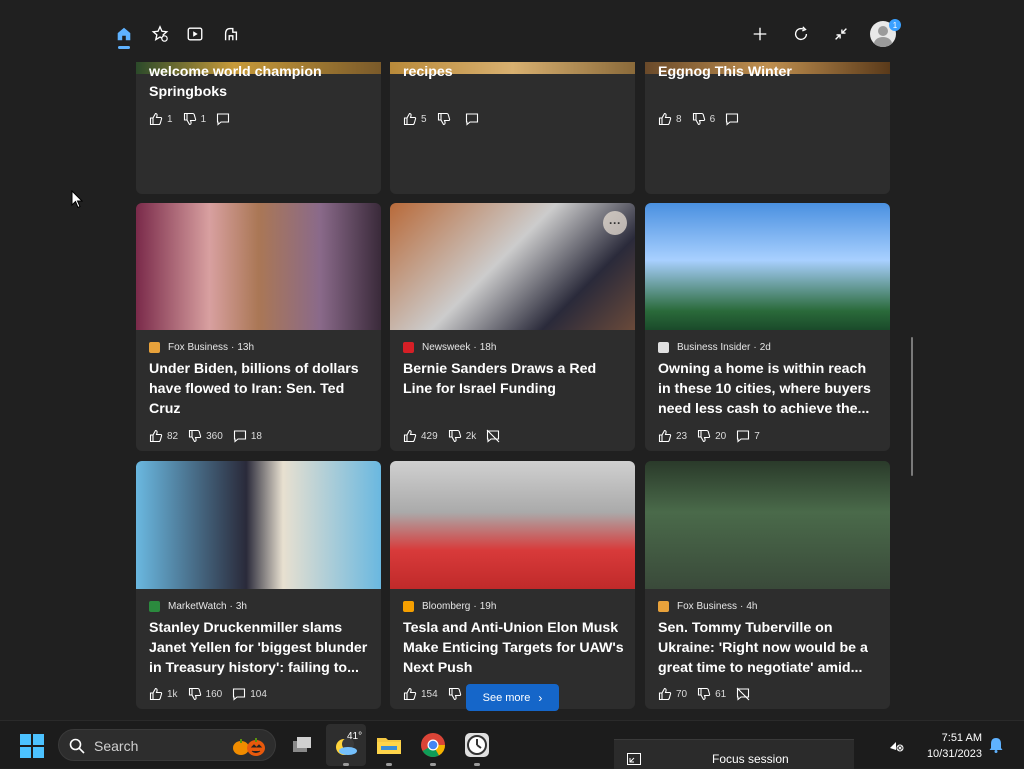 The width and height of the screenshot is (1024, 769). I want to click on focus-session-popup: Focus session, so click(734, 754).